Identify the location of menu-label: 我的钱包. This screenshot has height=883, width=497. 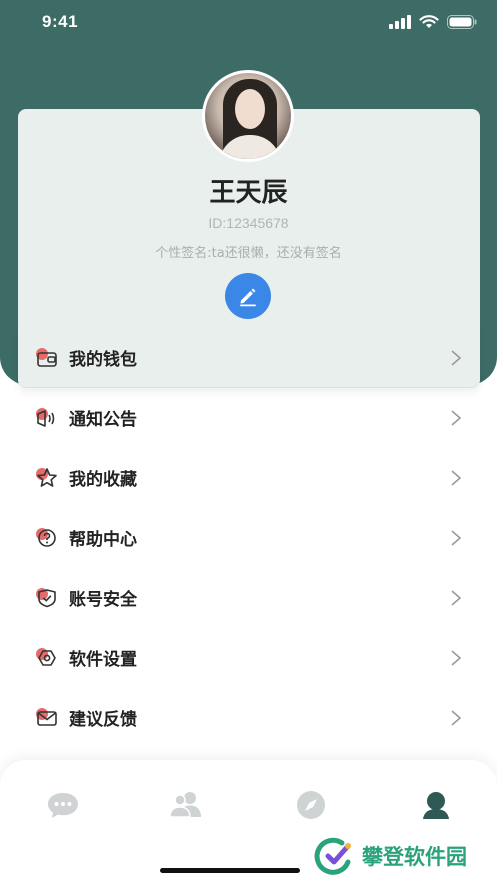
(103, 359).